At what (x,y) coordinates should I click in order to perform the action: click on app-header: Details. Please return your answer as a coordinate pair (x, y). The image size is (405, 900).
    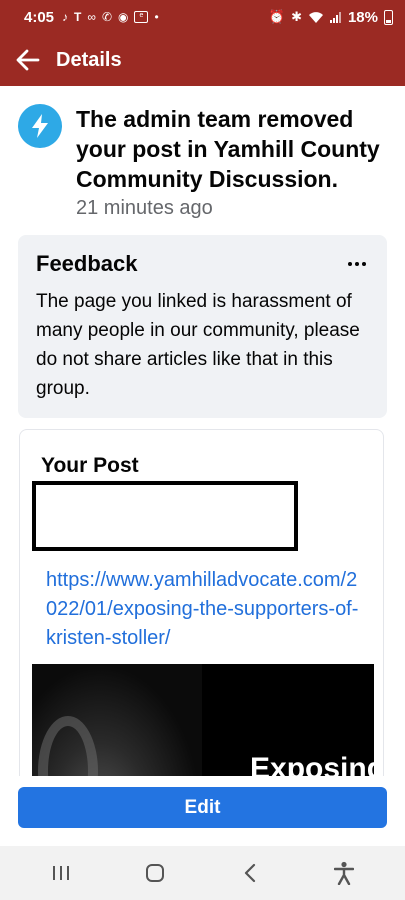
    Looking at the image, I should click on (202, 60).